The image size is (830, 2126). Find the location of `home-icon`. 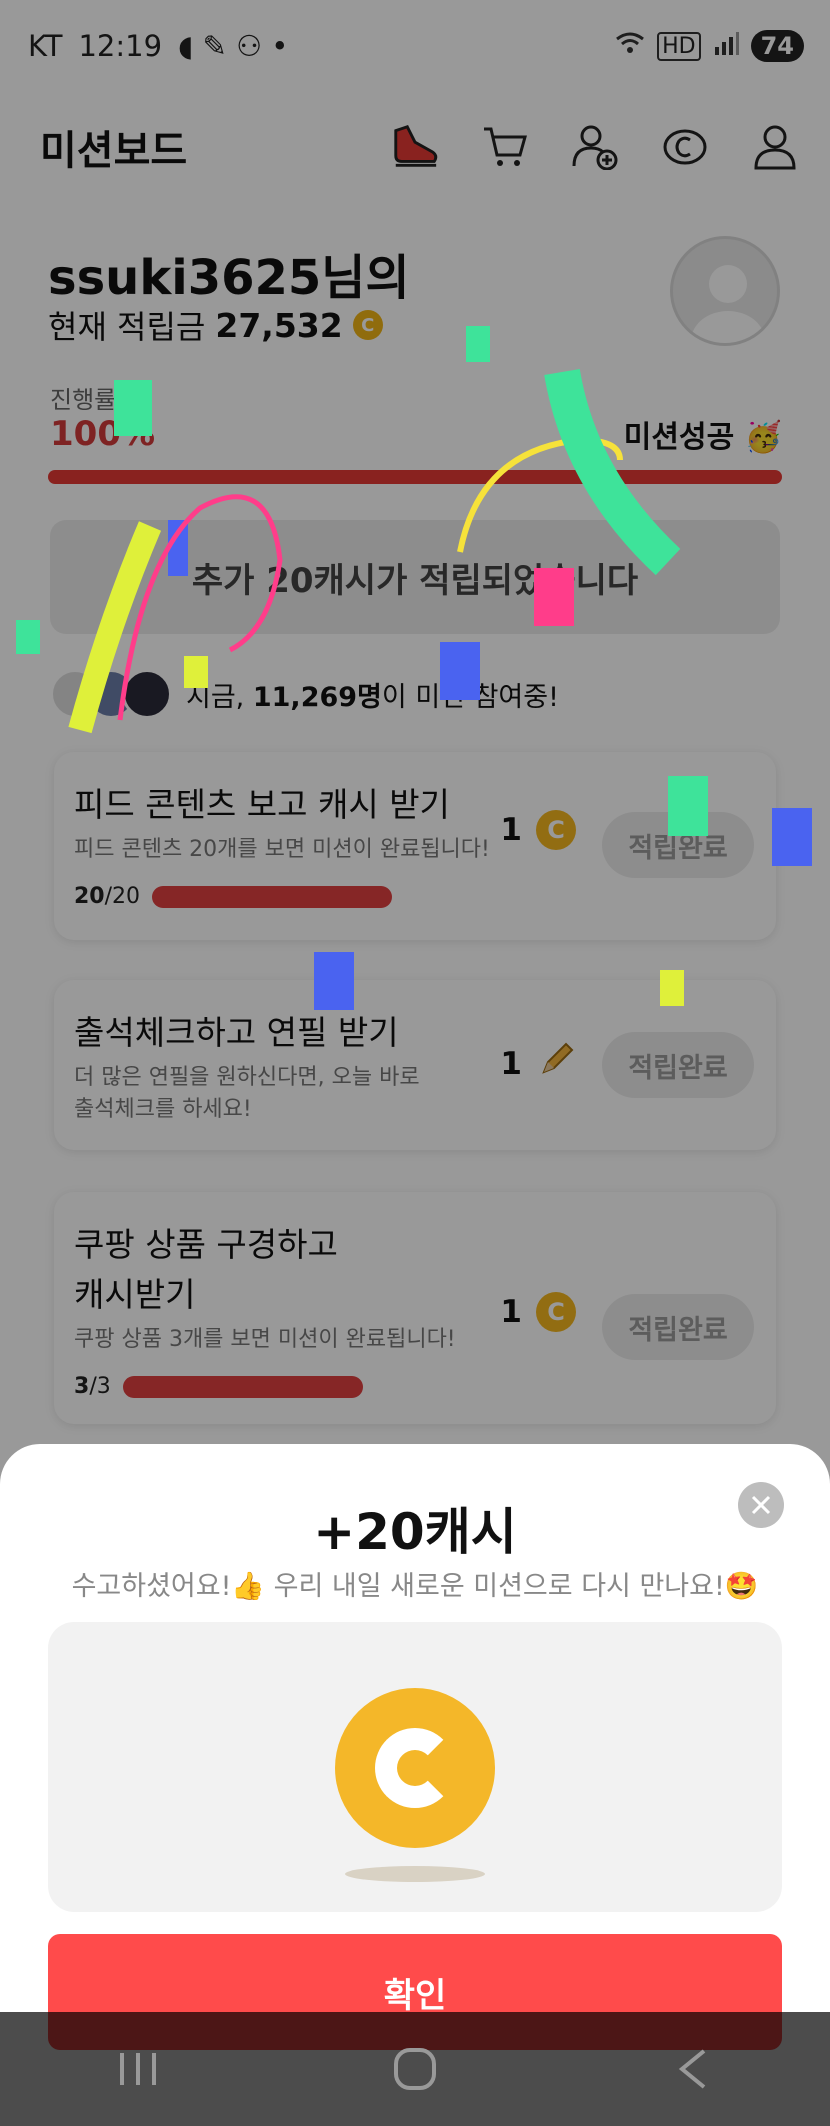

home-icon is located at coordinates (415, 2069).